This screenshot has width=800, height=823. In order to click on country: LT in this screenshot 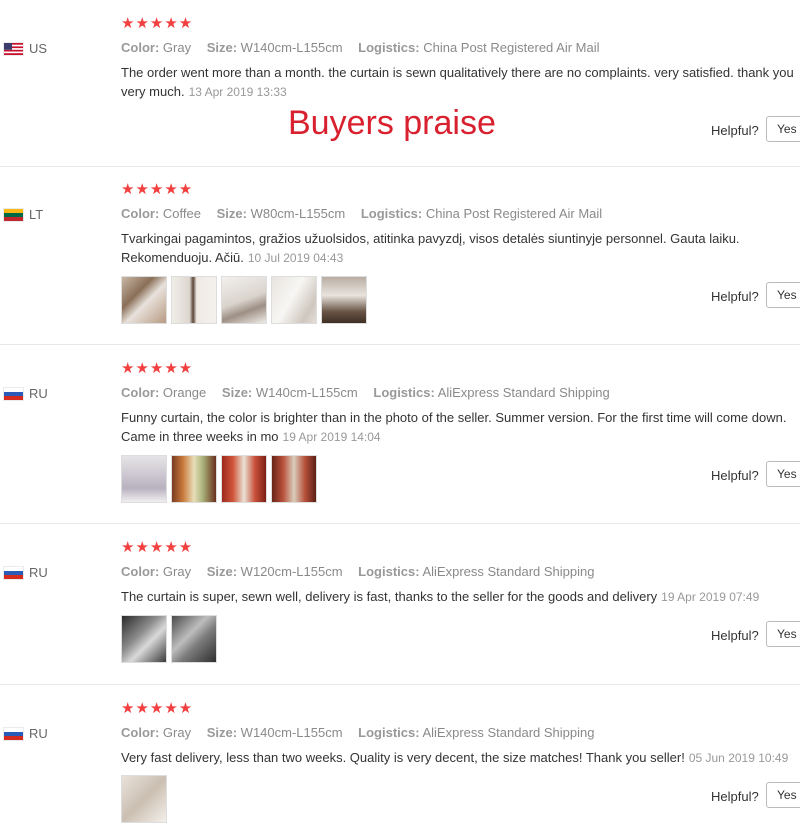, I will do `click(23, 214)`.